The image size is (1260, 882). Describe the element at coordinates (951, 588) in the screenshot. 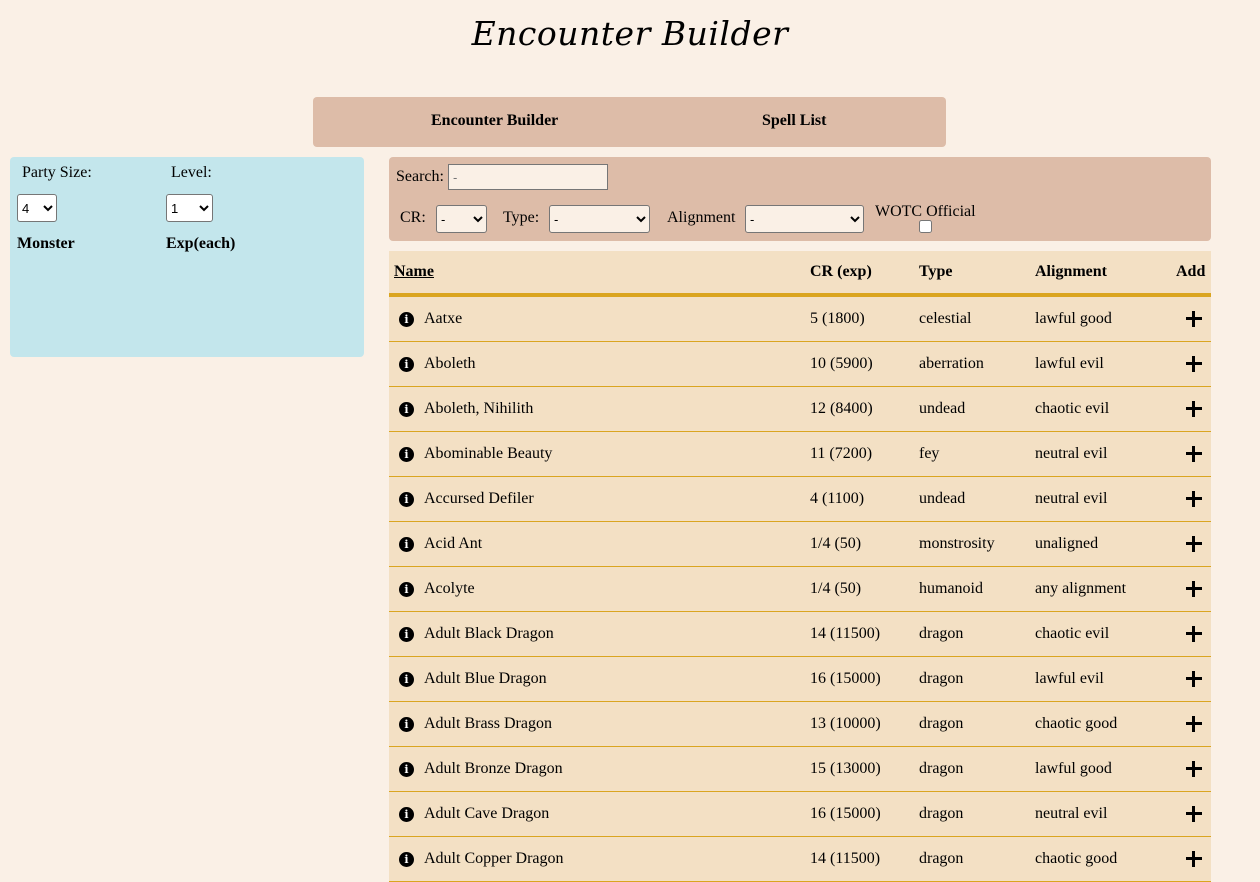

I see `monster-type: humanoid` at that location.